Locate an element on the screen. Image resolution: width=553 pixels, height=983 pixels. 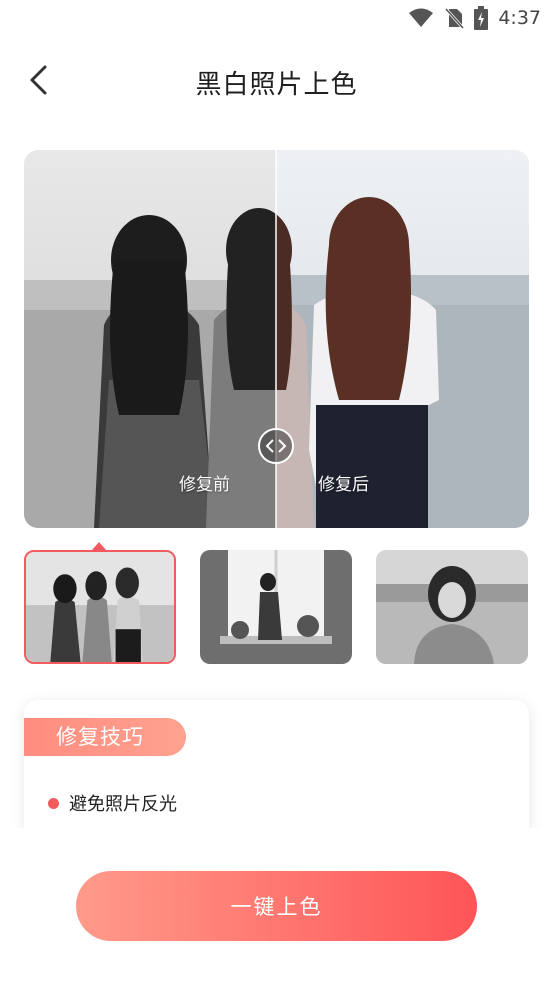
compare-arrows-icon is located at coordinates (276, 446).